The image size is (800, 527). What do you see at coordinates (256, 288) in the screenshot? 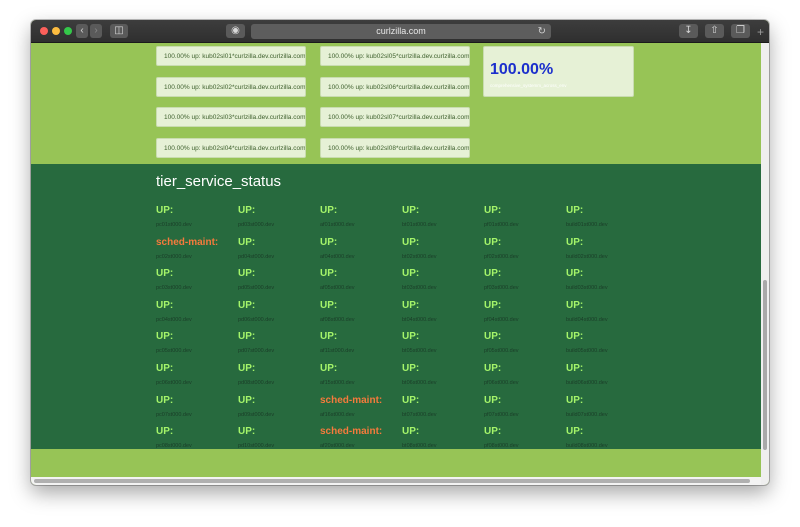
I see `service-host-name: pd05st000.dev` at bounding box center [256, 288].